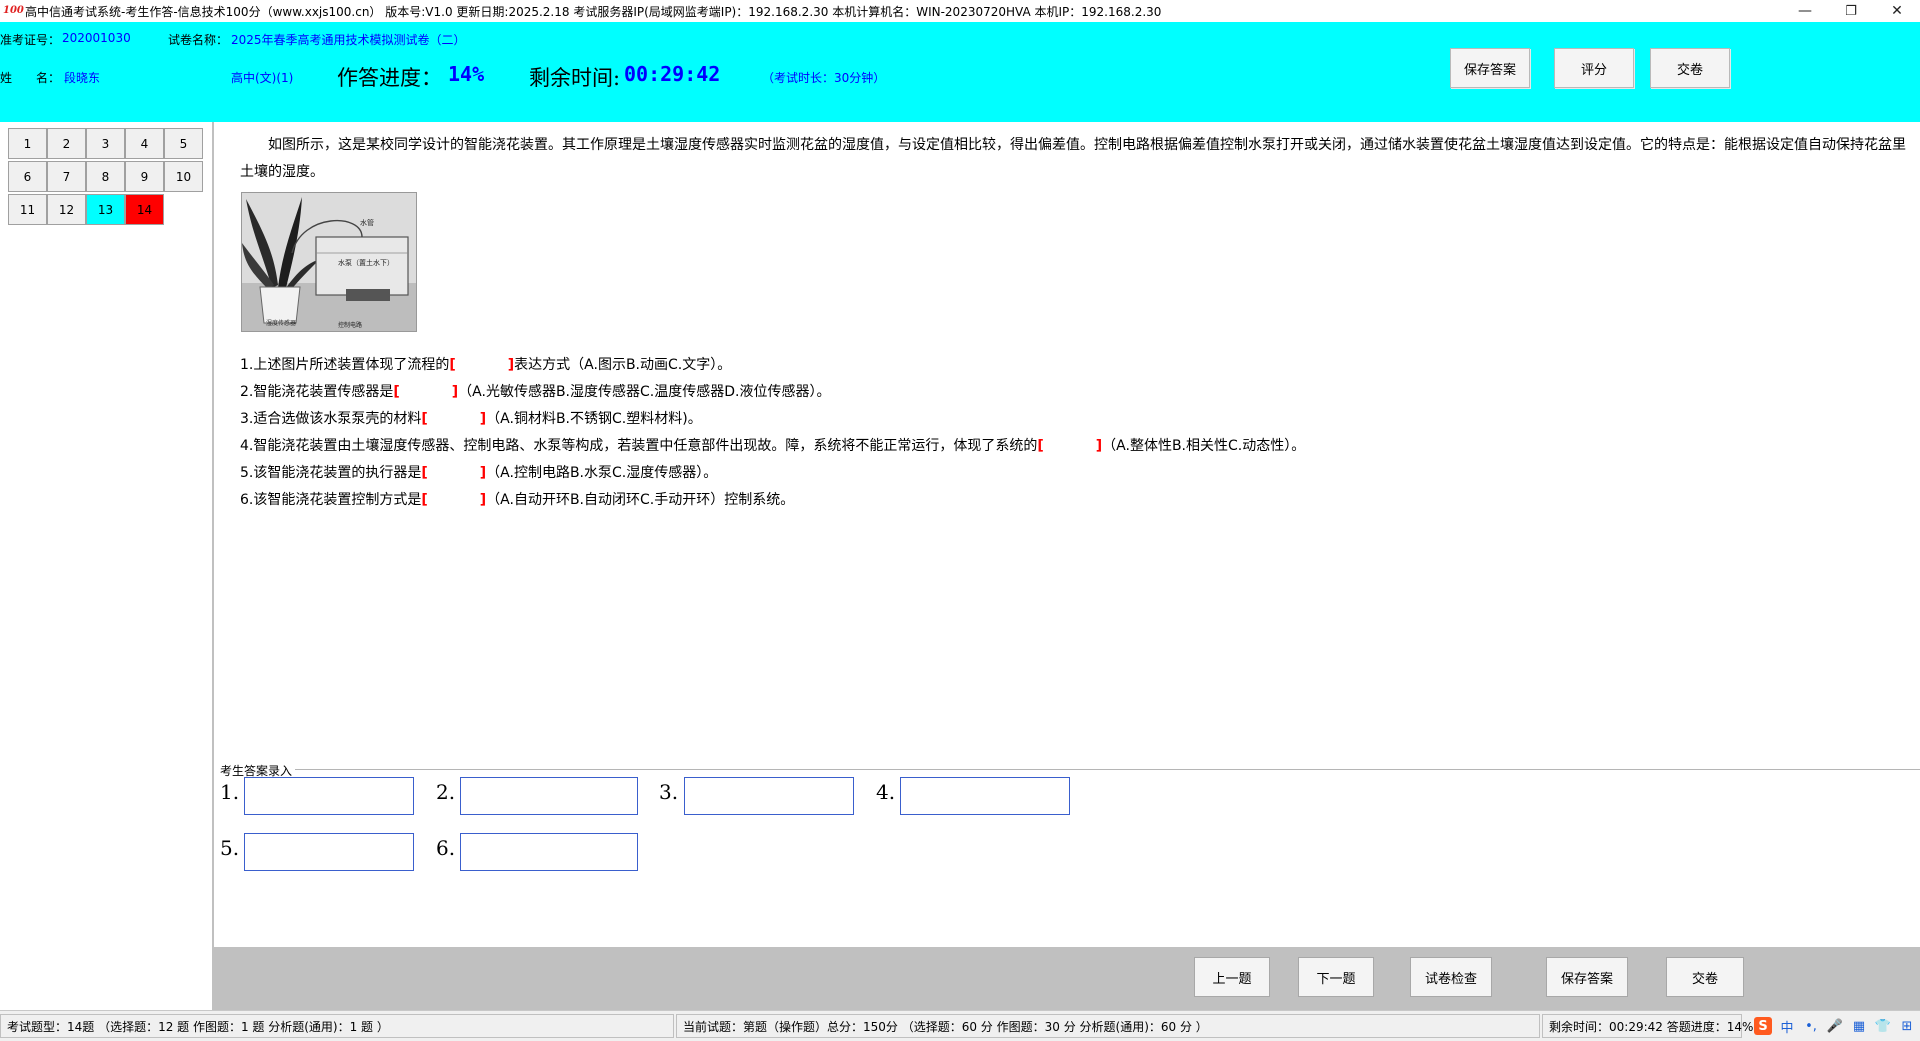 The image size is (1920, 1041). What do you see at coordinates (623, 365) in the screenshot?
I see `sub-question-options: 表达方式（A.图示B.动画C.文字）。` at bounding box center [623, 365].